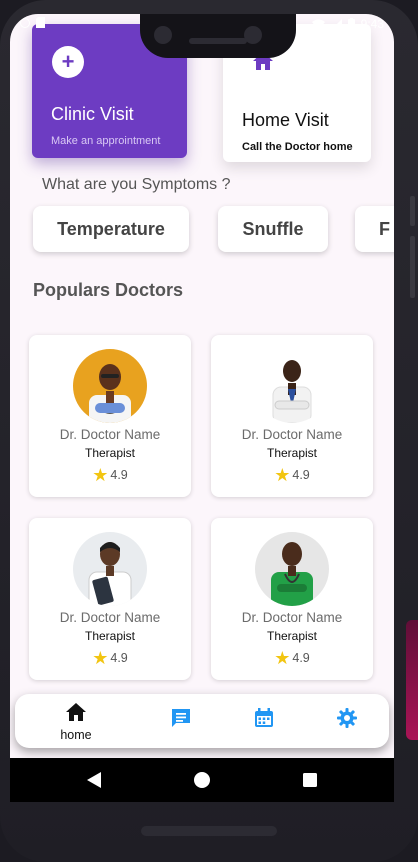 Image resolution: width=418 pixels, height=862 pixels. I want to click on nav-calendar, so click(264, 721).